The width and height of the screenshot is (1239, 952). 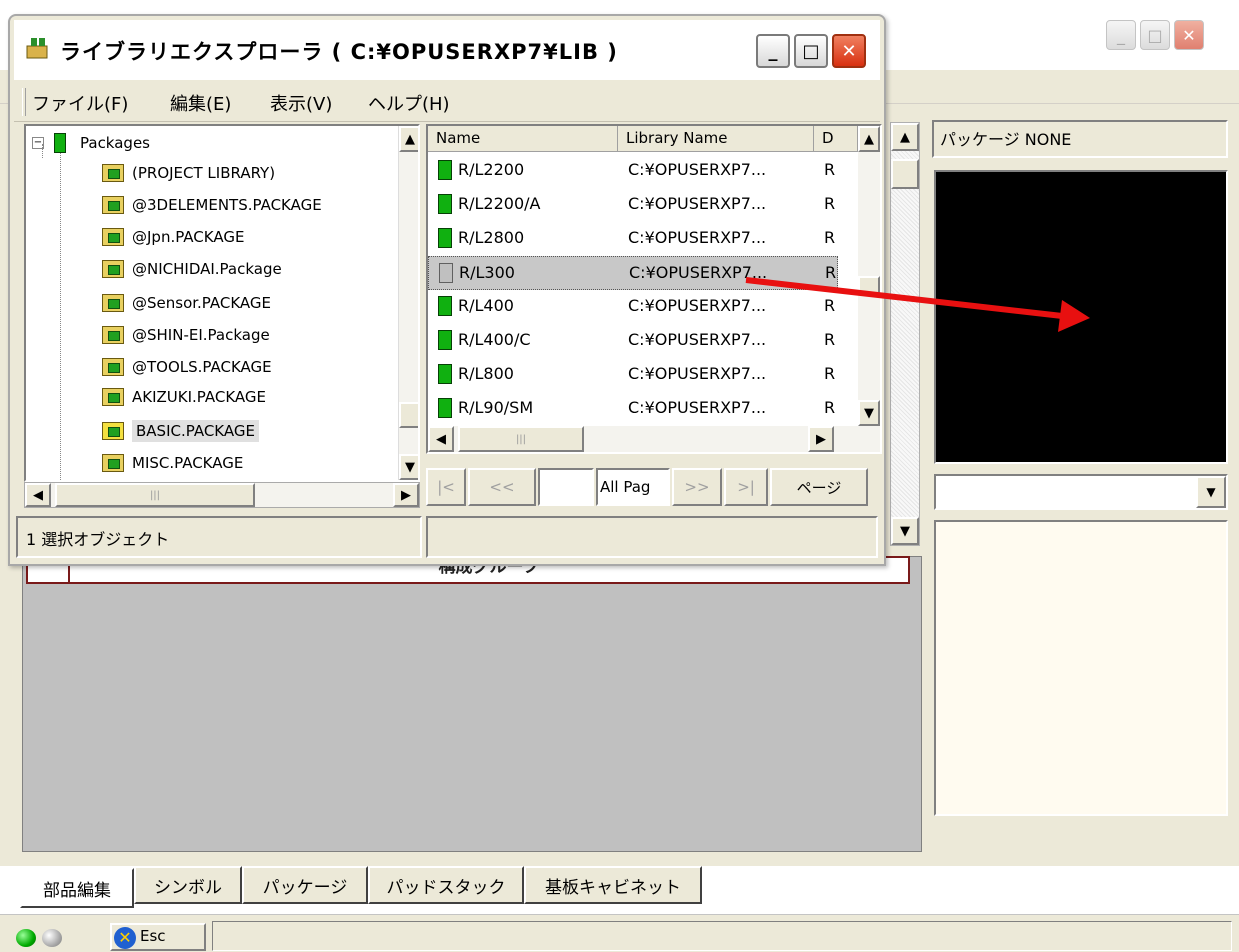 What do you see at coordinates (1081, 668) in the screenshot?
I see `notes-panel` at bounding box center [1081, 668].